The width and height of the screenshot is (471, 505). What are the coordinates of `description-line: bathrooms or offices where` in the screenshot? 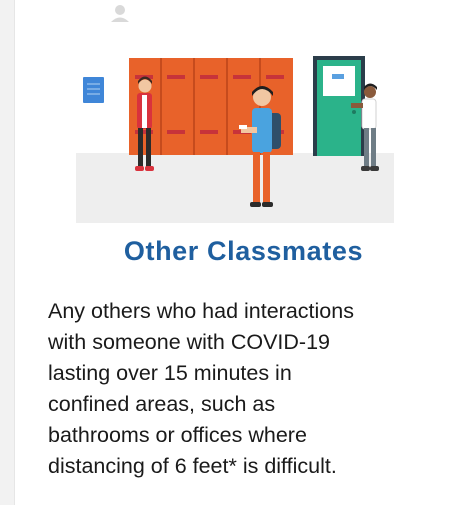 It's located at (177, 435).